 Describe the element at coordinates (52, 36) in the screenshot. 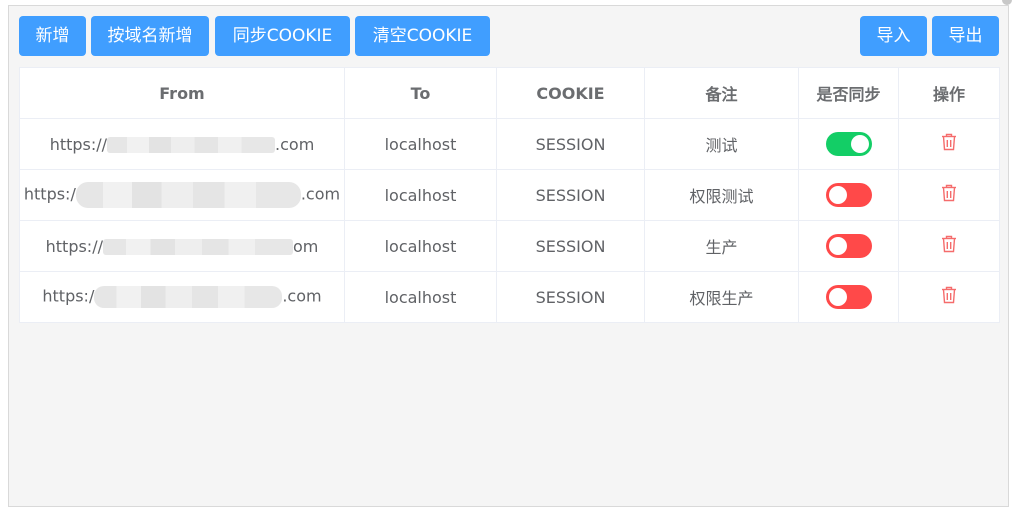

I see `add-button: 新增` at that location.